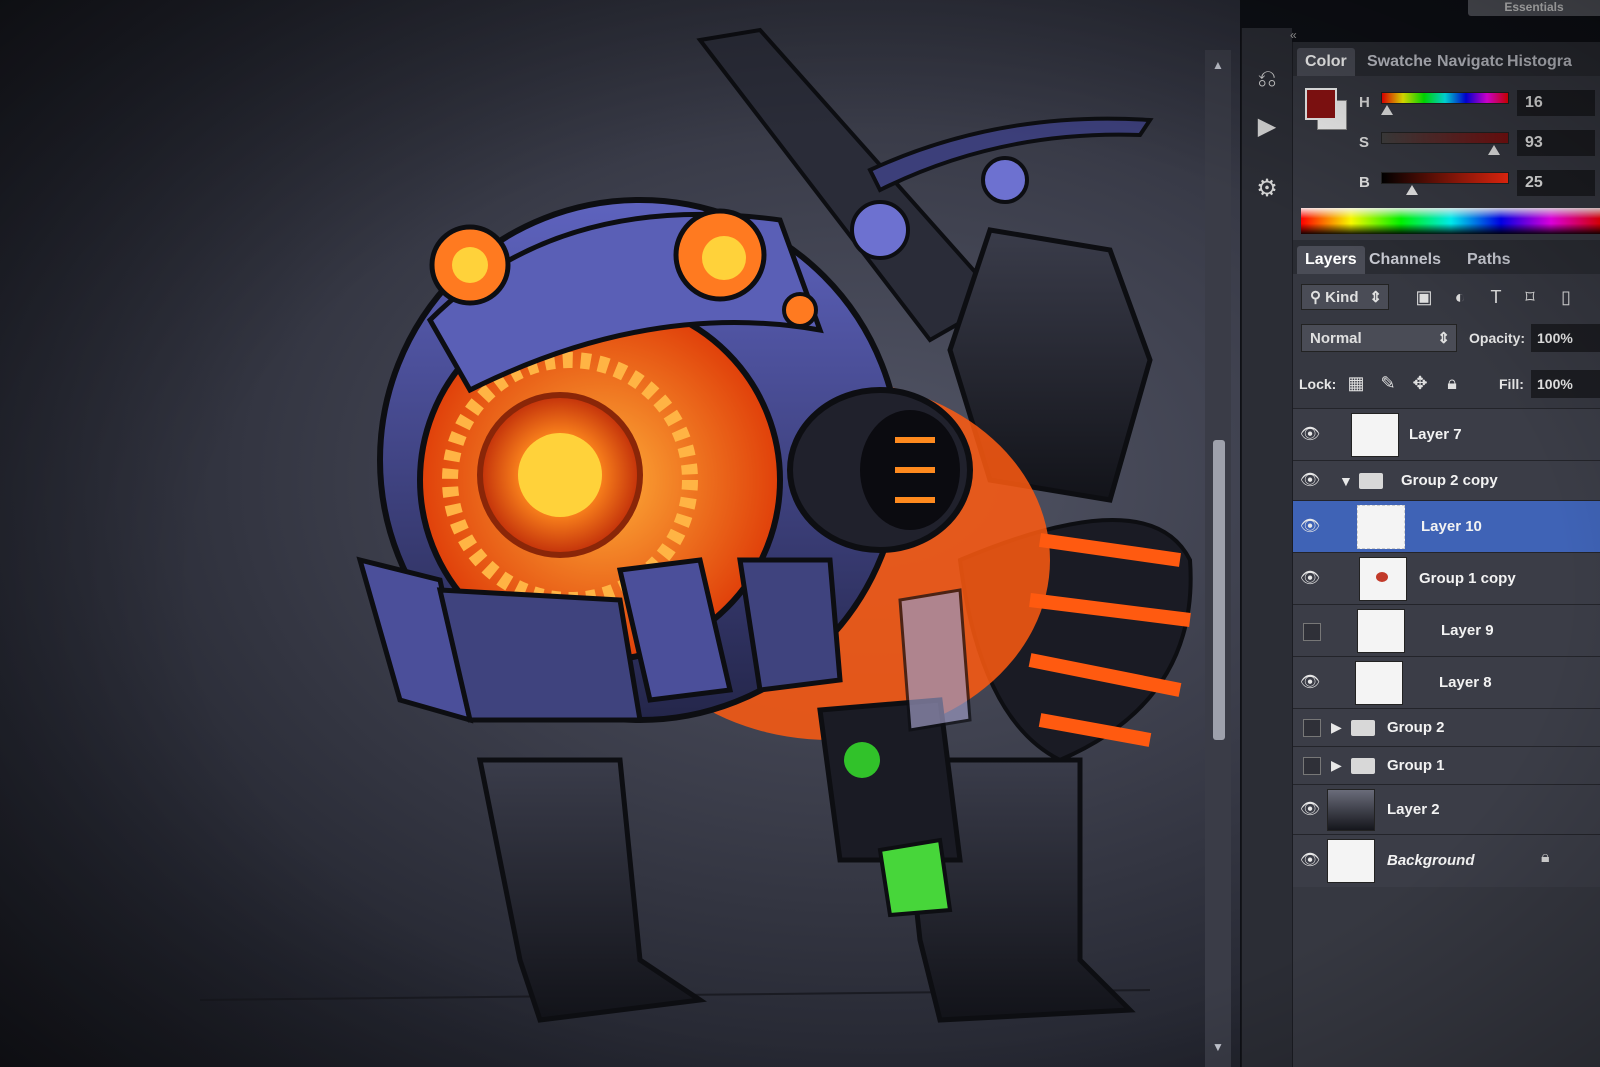 The height and width of the screenshot is (1067, 1600). What do you see at coordinates (1556, 103) in the screenshot?
I see `hue-value-field: 16` at bounding box center [1556, 103].